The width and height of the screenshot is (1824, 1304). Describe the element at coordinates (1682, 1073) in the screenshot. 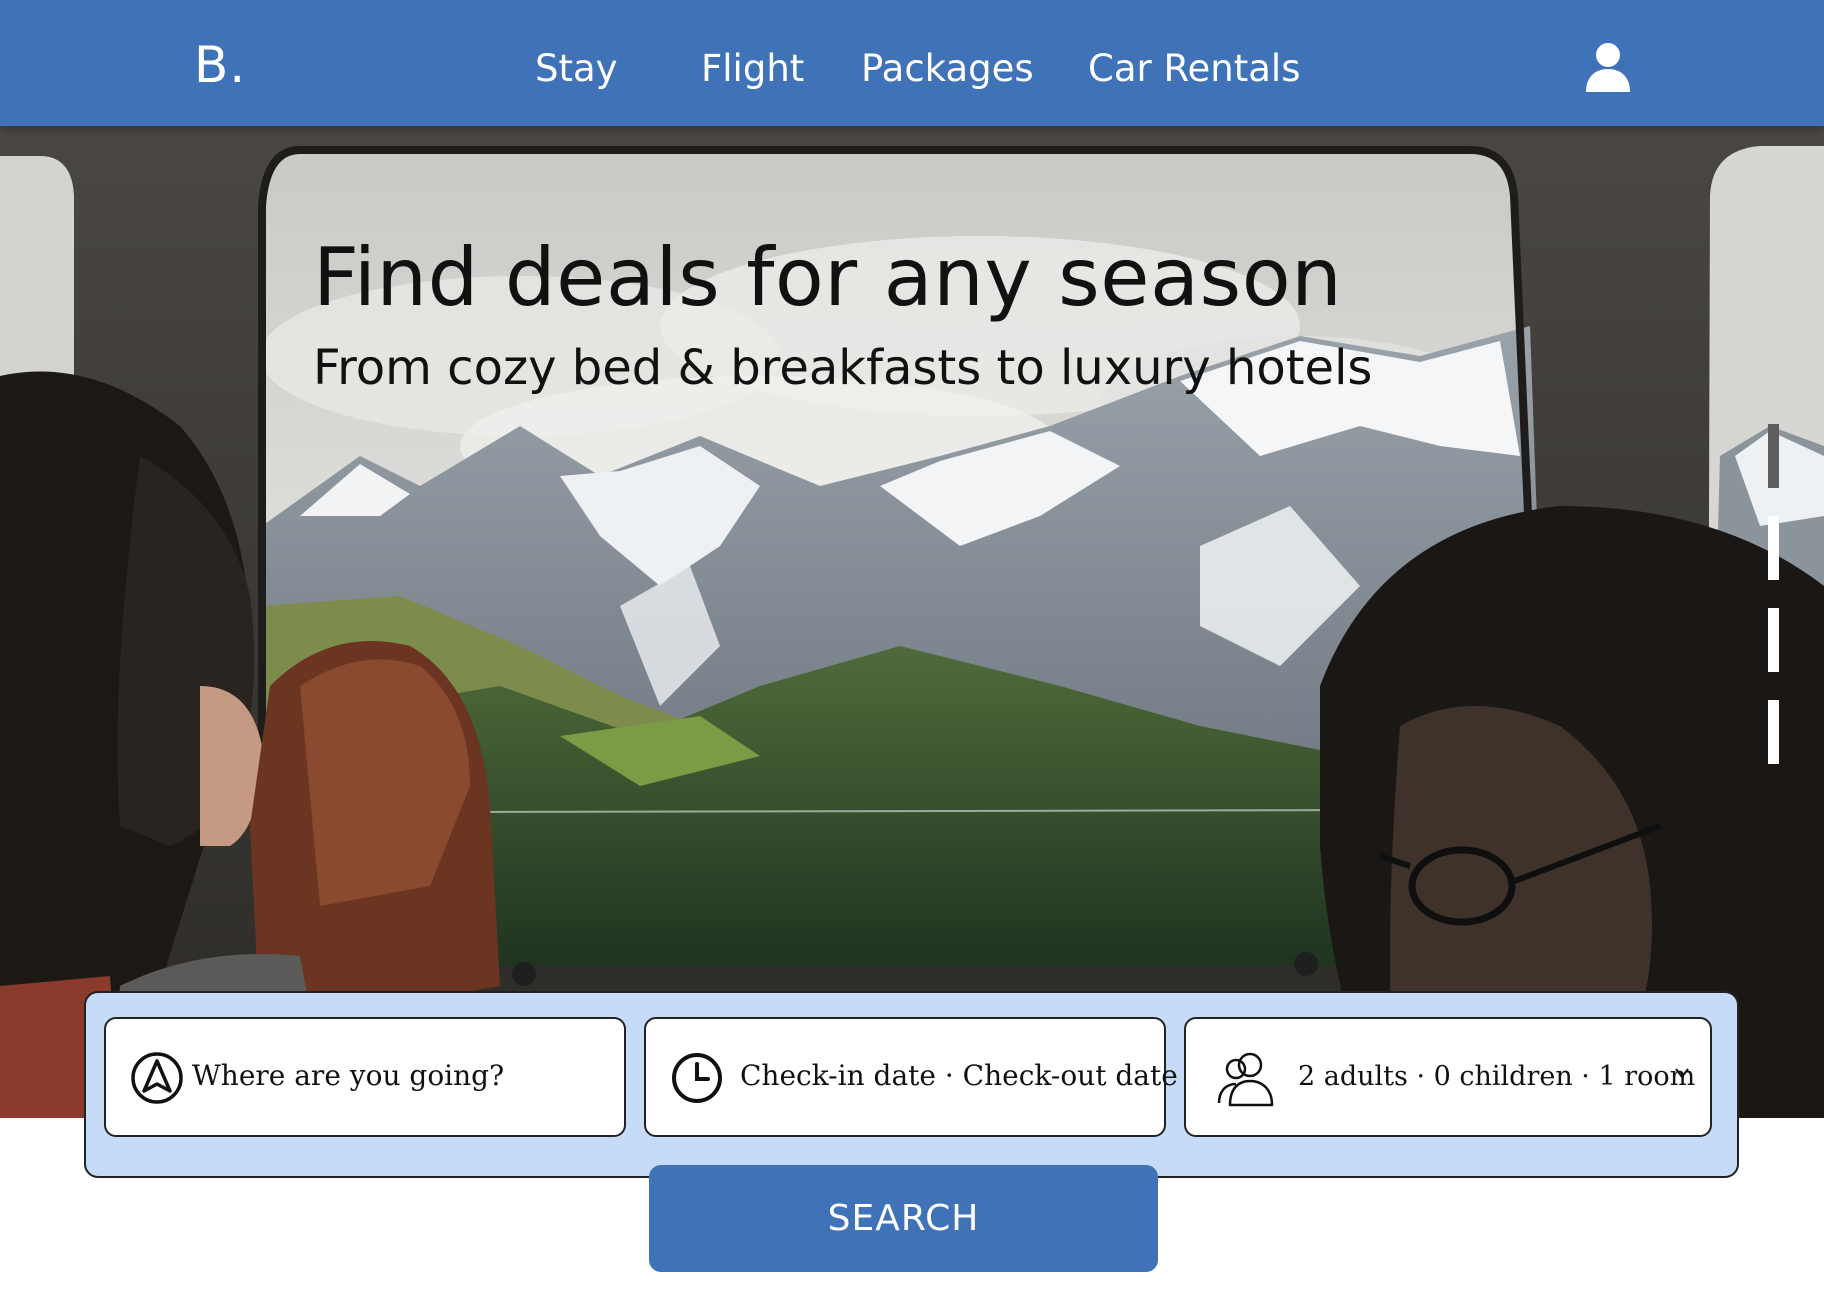

I see `chevron-down-icon` at that location.